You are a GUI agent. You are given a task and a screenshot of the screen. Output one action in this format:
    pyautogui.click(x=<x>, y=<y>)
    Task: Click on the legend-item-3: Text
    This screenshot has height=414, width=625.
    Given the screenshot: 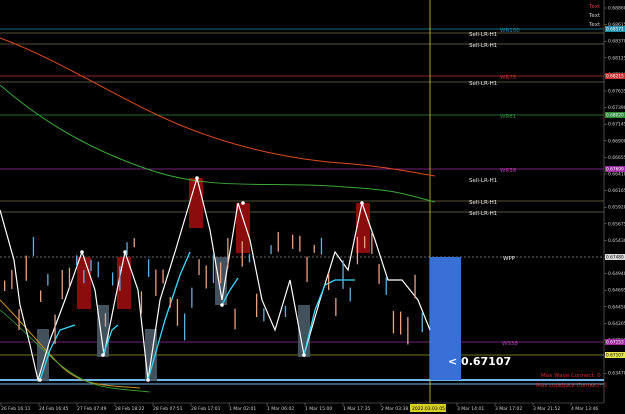 What is the action you would take?
    pyautogui.click(x=594, y=25)
    